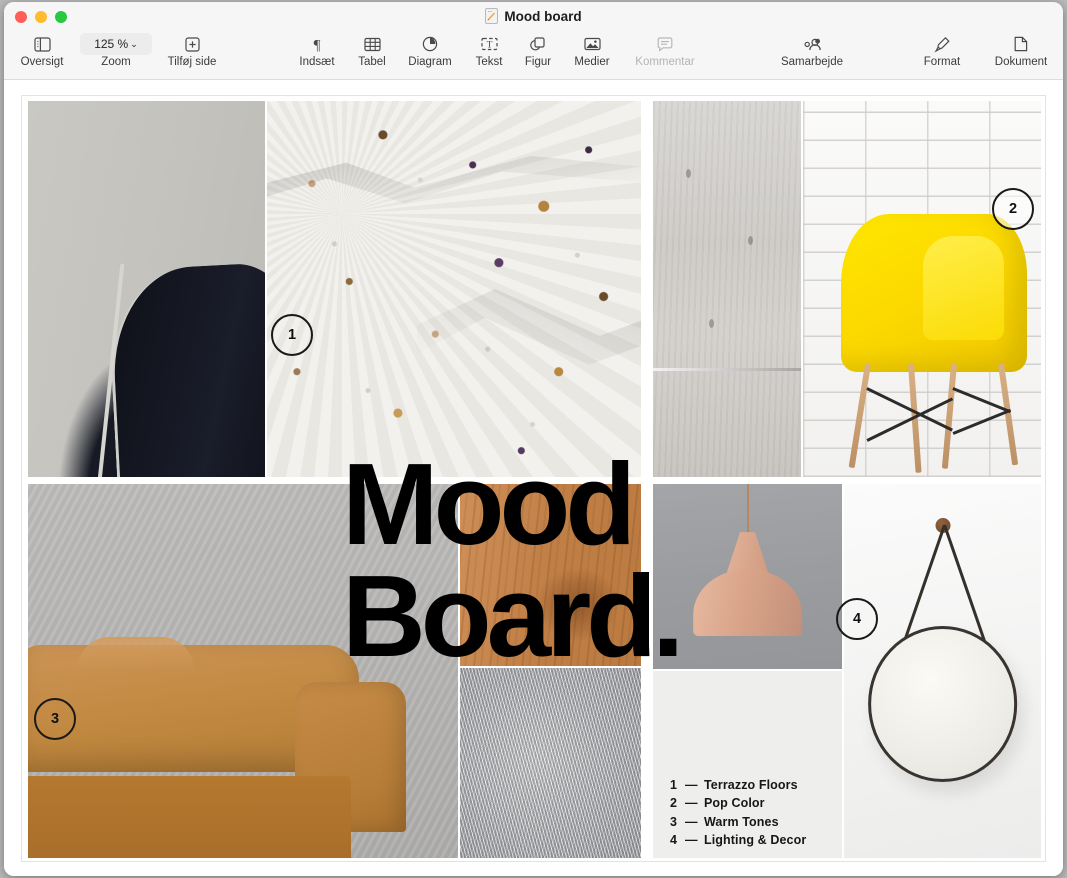 This screenshot has width=1067, height=878. I want to click on window-titlebar: Mood board, so click(533, 17).